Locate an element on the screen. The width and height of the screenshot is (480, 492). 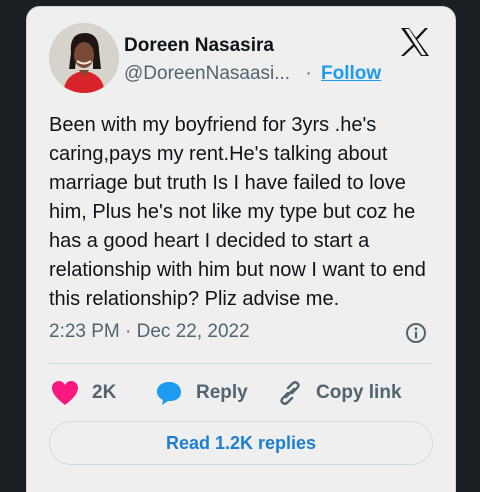
heart-icon is located at coordinates (65, 393).